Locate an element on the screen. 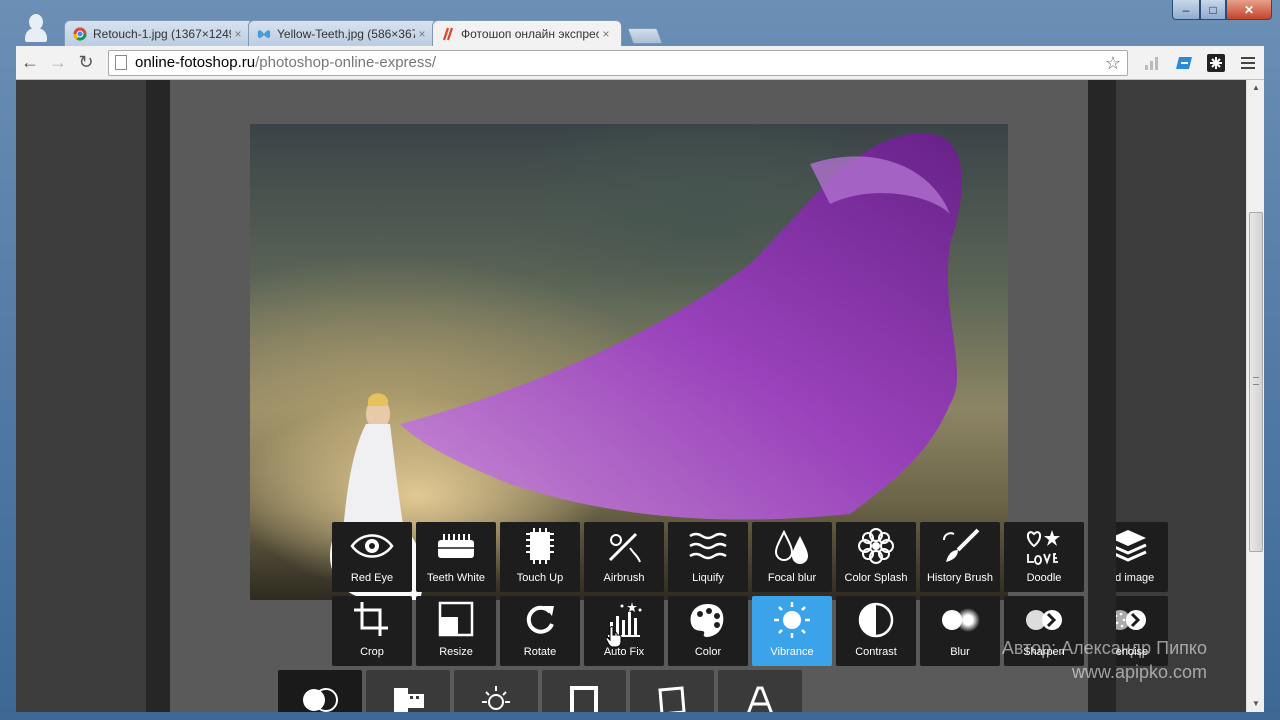  category-tab-frame is located at coordinates (584, 691).